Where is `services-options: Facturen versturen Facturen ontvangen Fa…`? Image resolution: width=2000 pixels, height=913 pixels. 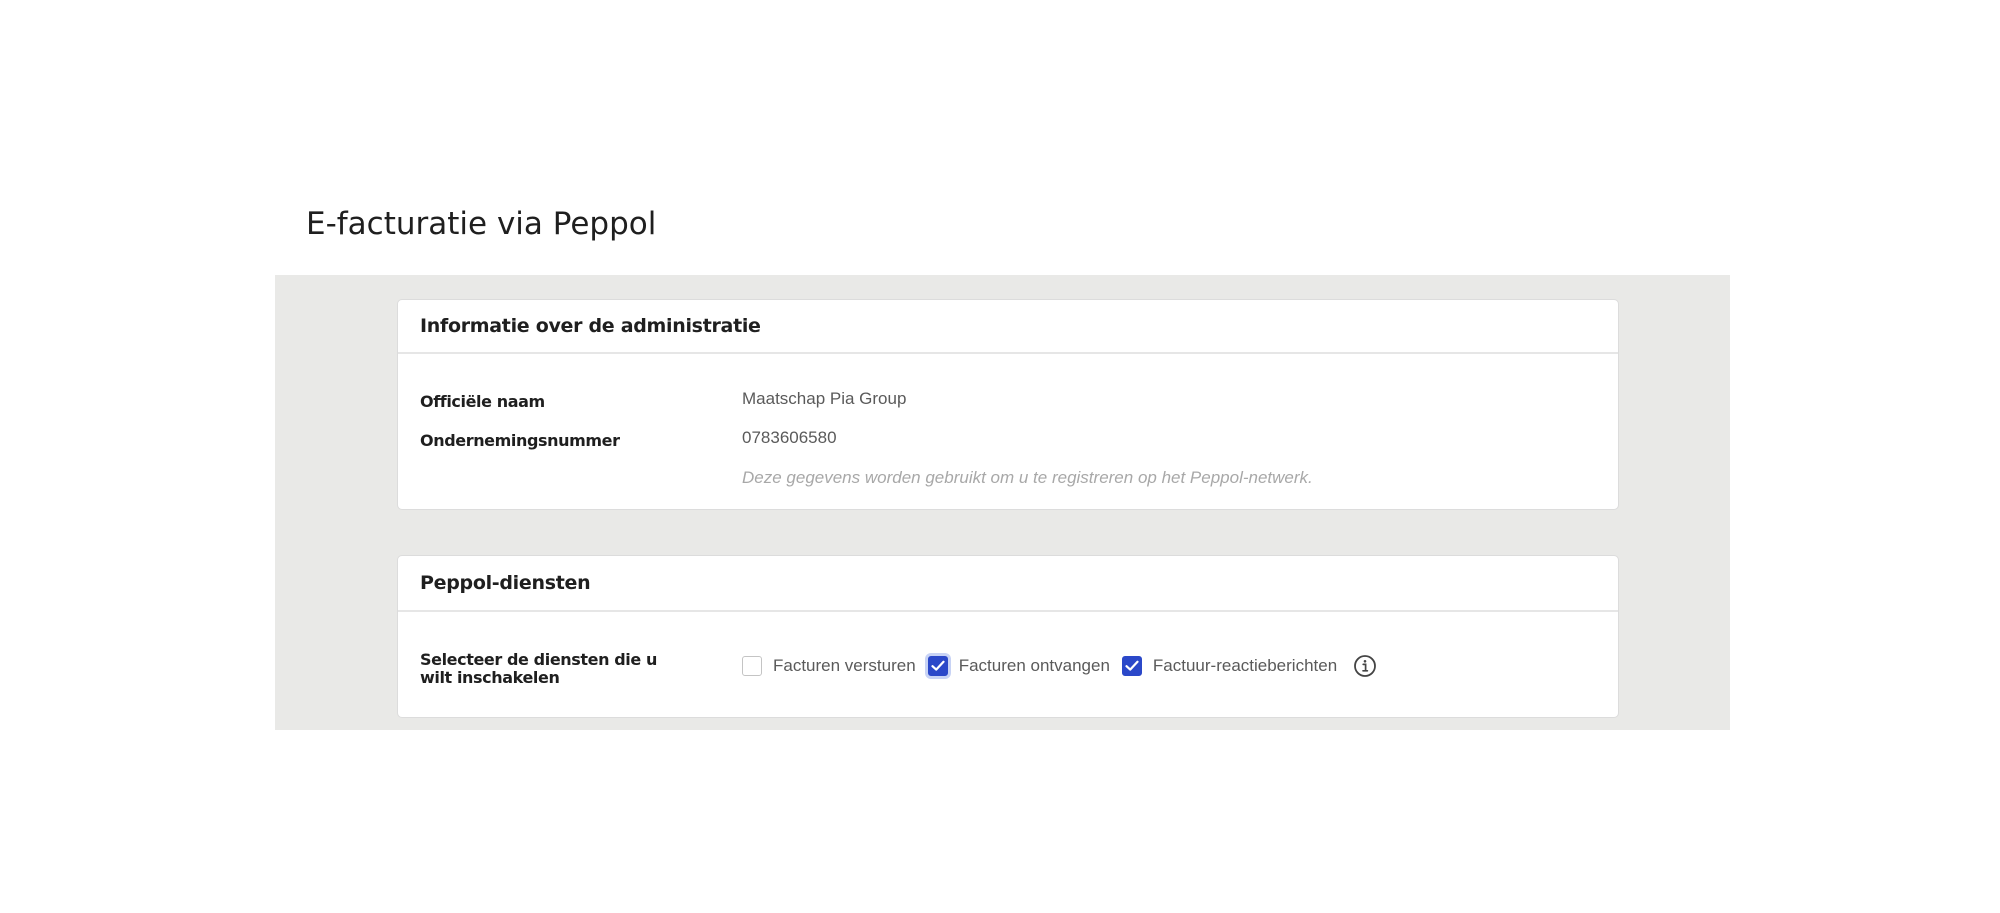
services-options: Facturen versturen Facturen ontvangen Fa… is located at coordinates (1059, 666).